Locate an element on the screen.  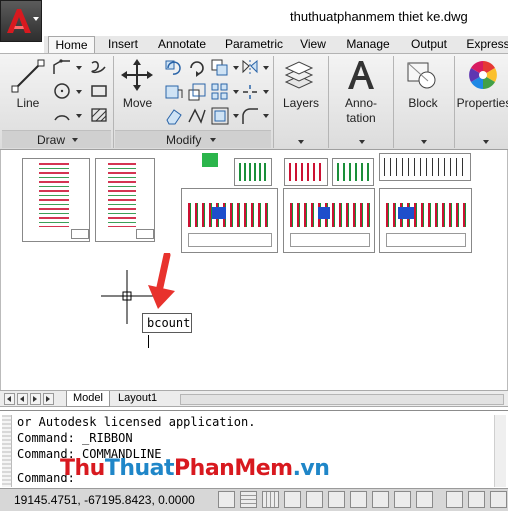
dynamic-ucs-button is located at coordinates (380, 499).